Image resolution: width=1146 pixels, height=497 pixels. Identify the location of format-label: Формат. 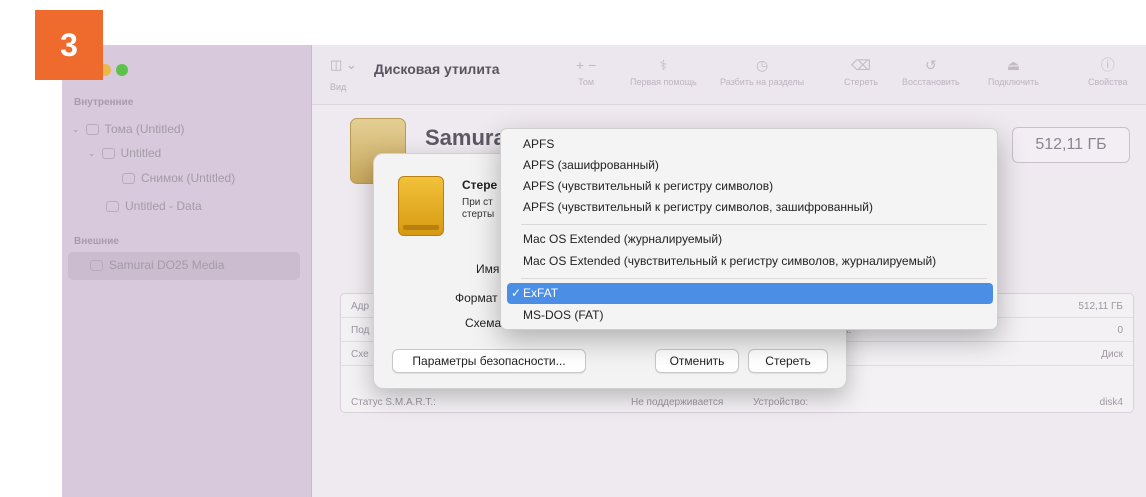
(476, 298).